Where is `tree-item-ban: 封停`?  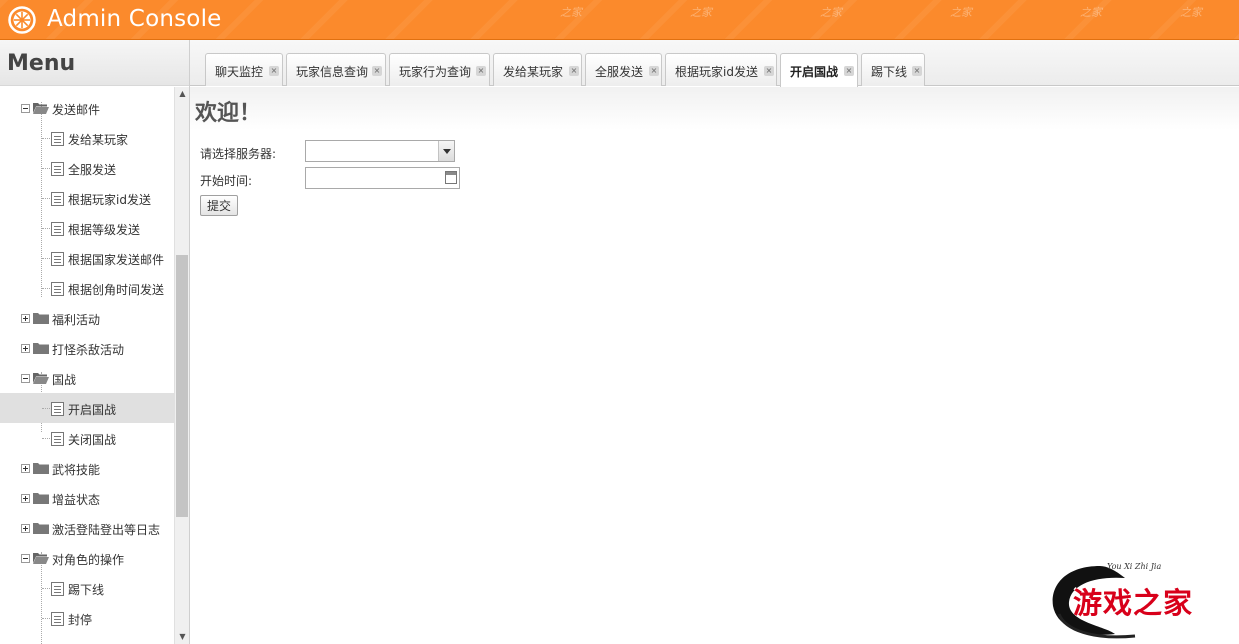 tree-item-ban: 封停 is located at coordinates (87, 618).